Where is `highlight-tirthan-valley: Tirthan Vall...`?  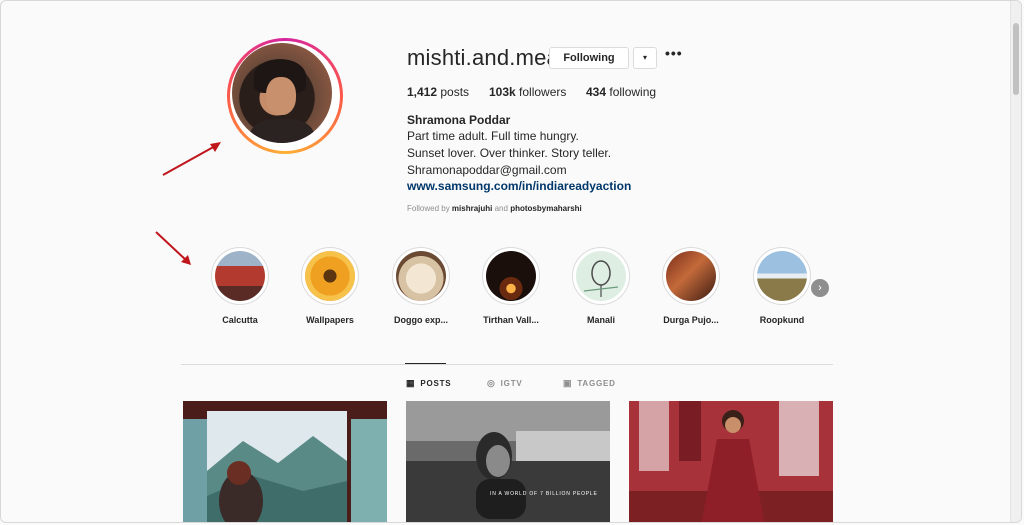 highlight-tirthan-valley: Tirthan Vall... is located at coordinates (511, 286).